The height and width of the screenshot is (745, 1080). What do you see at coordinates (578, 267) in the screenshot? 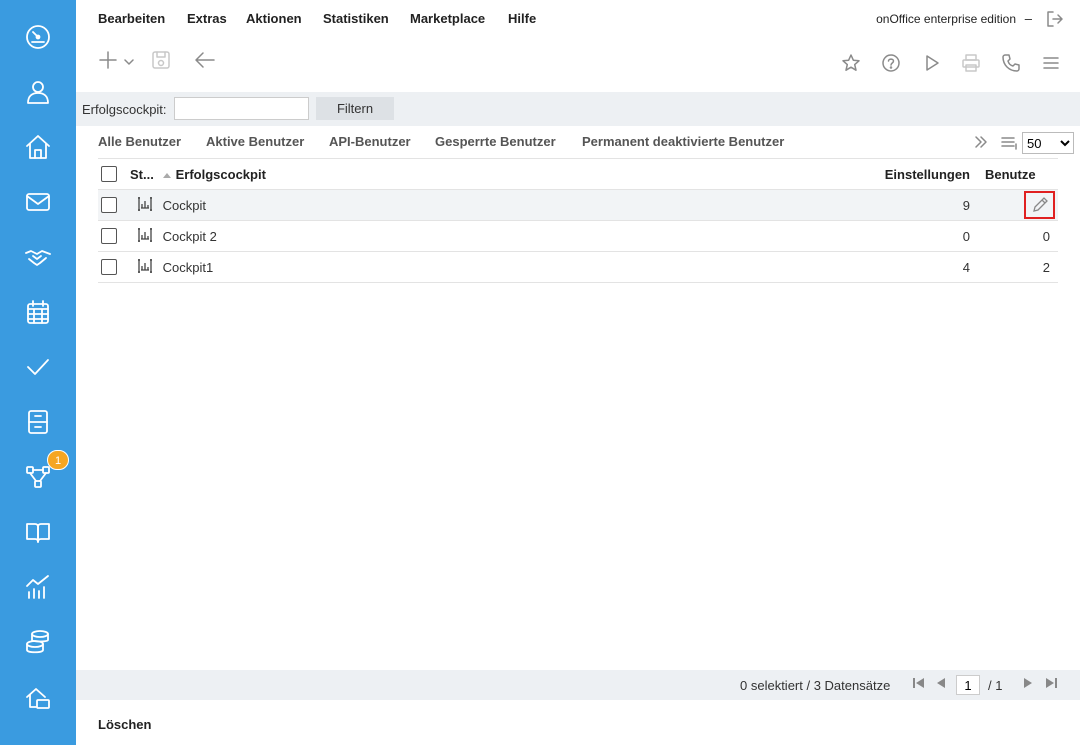
I see `table-row: Cockpit1 4 2` at bounding box center [578, 267].